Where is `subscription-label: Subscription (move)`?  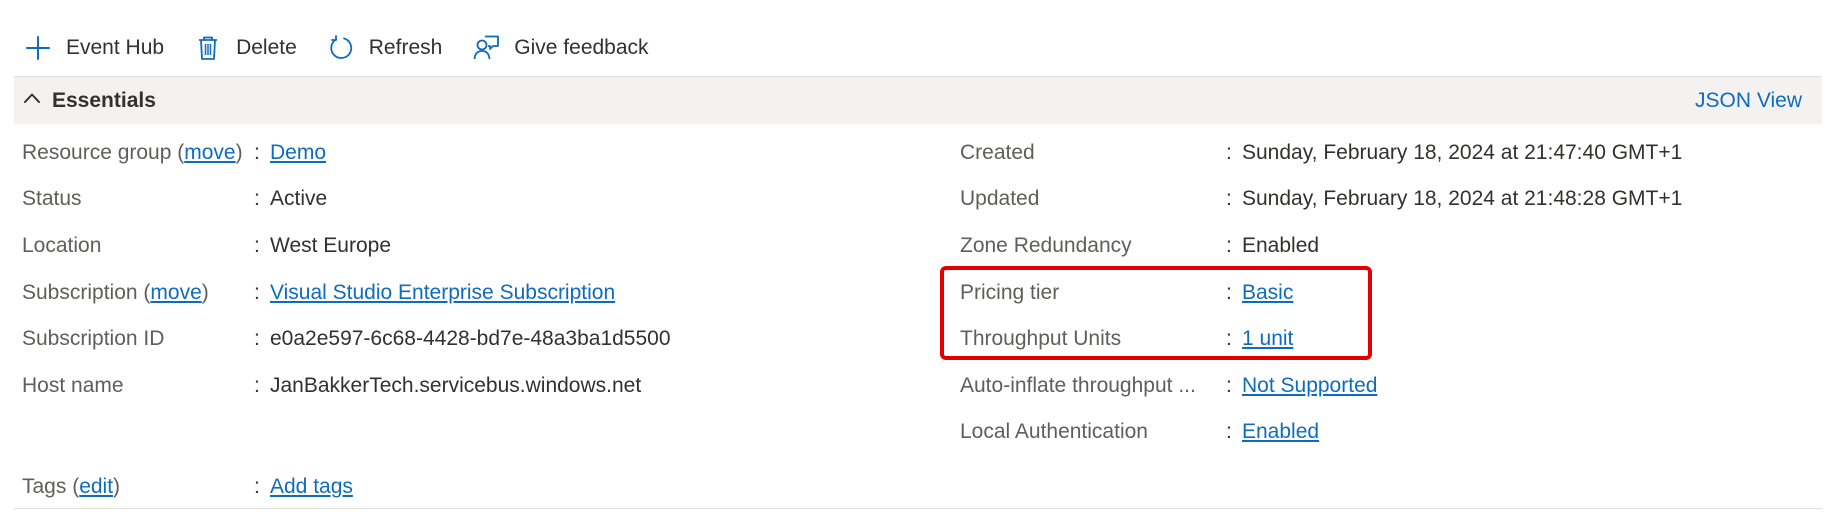 subscription-label: Subscription (move) is located at coordinates (115, 292).